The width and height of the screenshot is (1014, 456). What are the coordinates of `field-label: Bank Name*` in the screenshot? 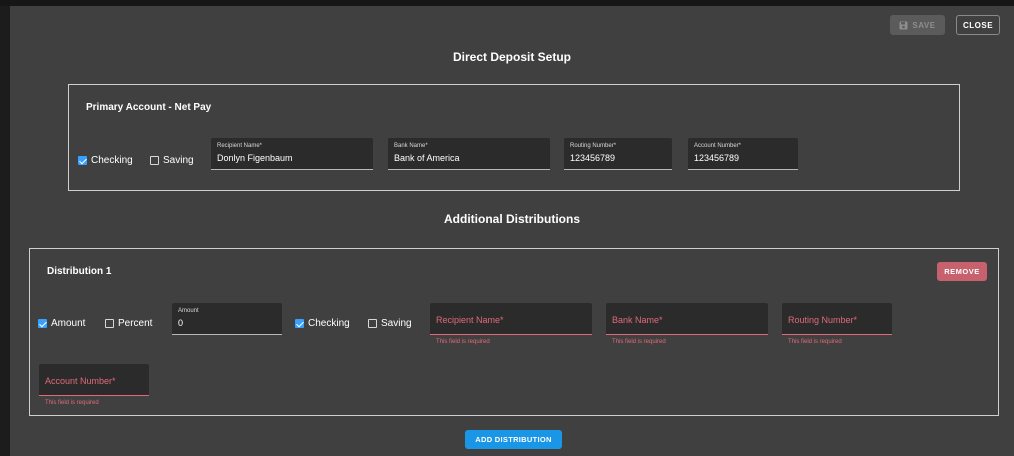 It's located at (411, 146).